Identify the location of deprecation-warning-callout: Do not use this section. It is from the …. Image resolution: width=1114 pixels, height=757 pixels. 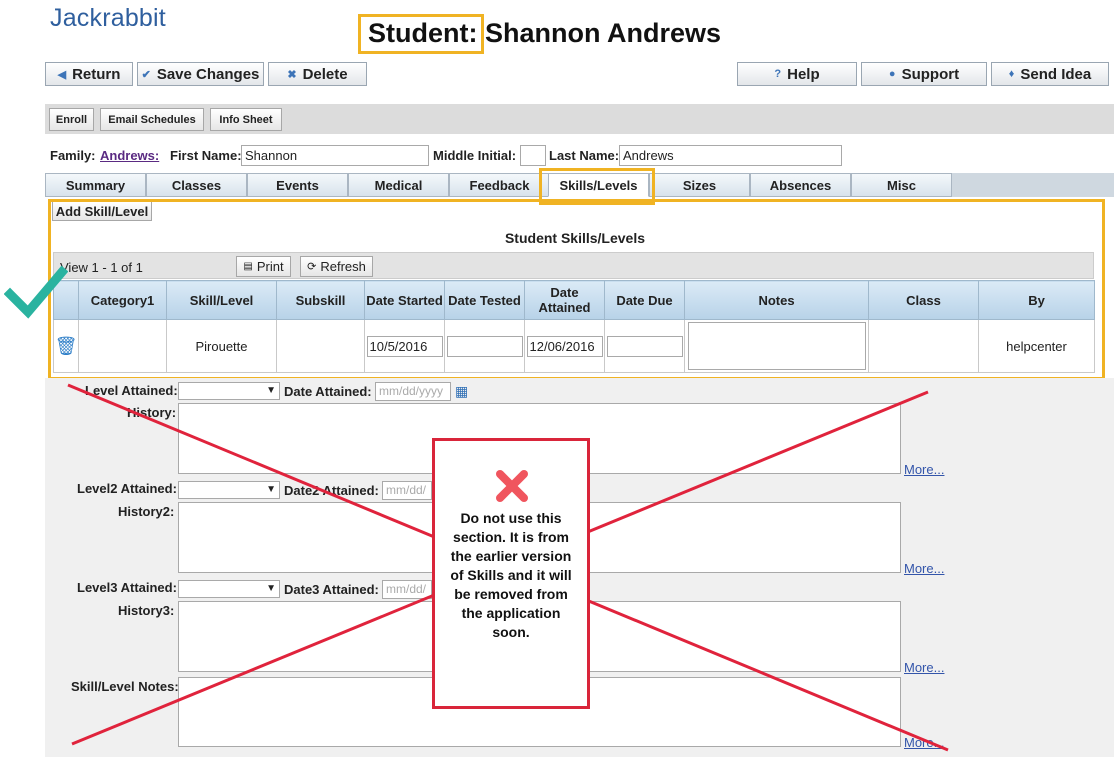
(511, 573).